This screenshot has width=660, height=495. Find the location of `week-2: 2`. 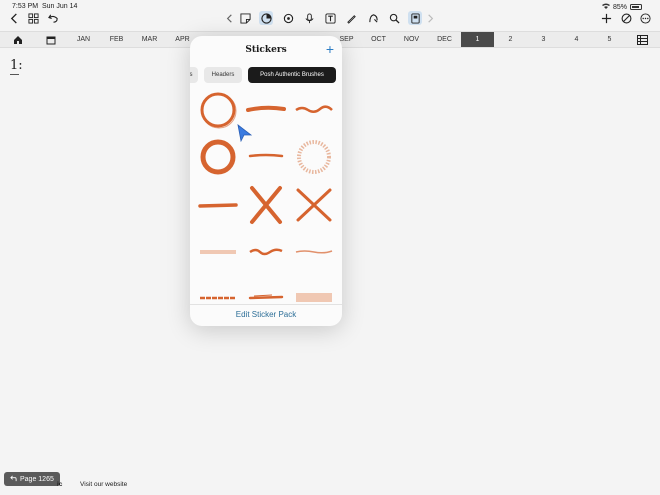

week-2: 2 is located at coordinates (510, 39).